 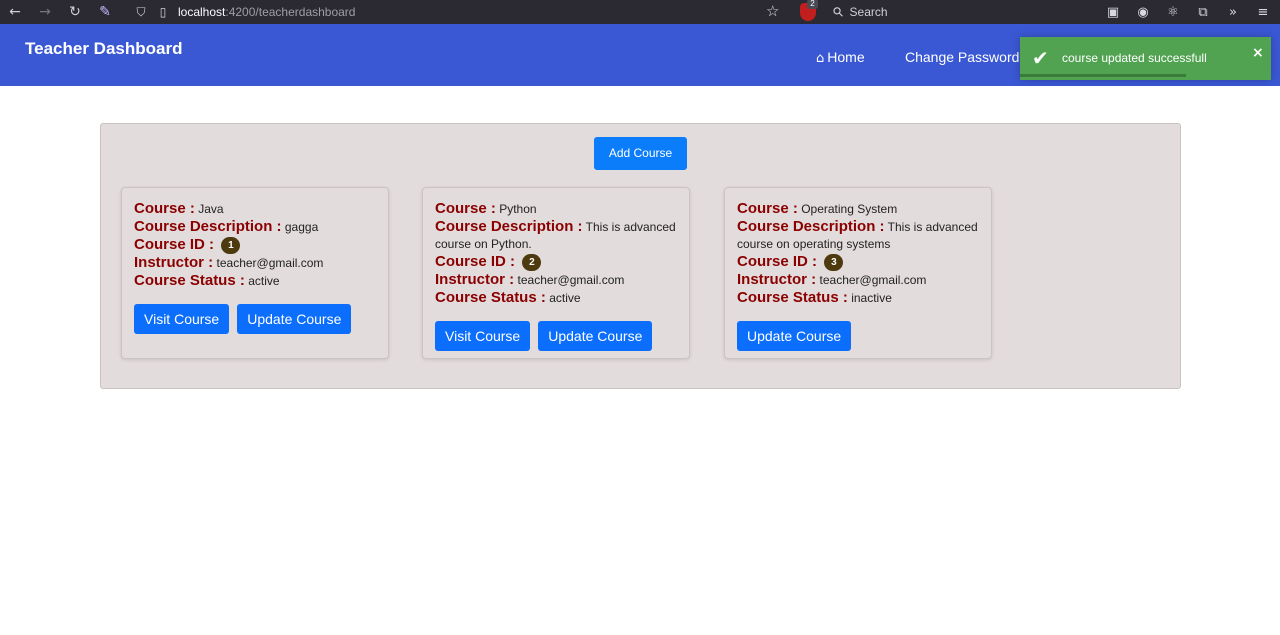 I want to click on shield-icon: ⛉, so click(x=141, y=12).